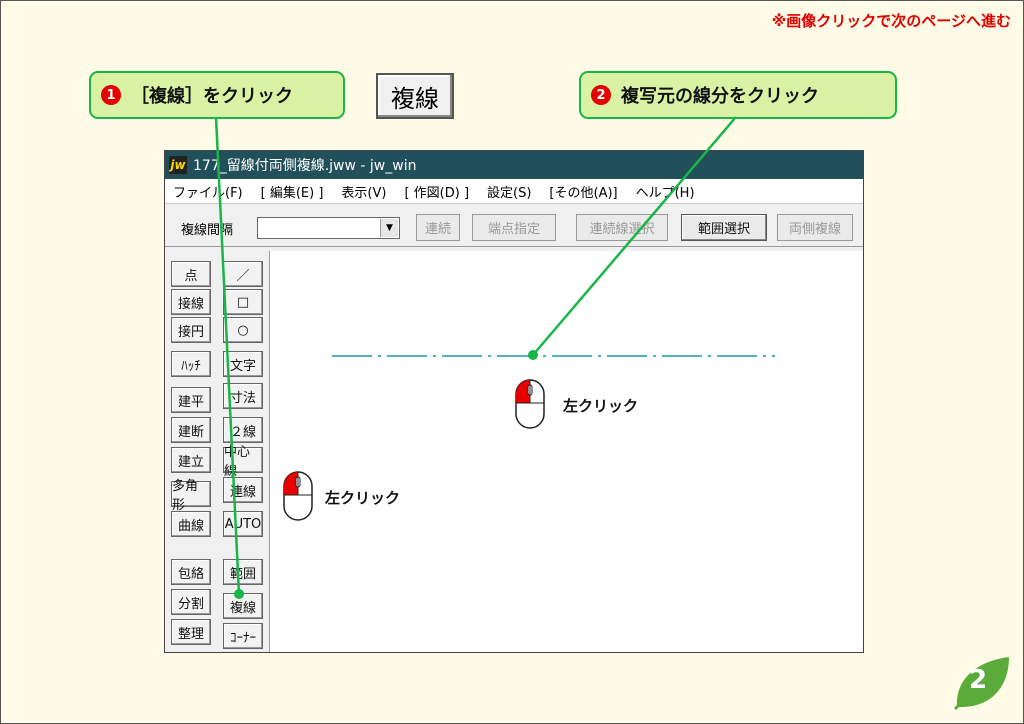 This screenshot has height=724, width=1024. What do you see at coordinates (978, 680) in the screenshot?
I see `page-number: 2` at bounding box center [978, 680].